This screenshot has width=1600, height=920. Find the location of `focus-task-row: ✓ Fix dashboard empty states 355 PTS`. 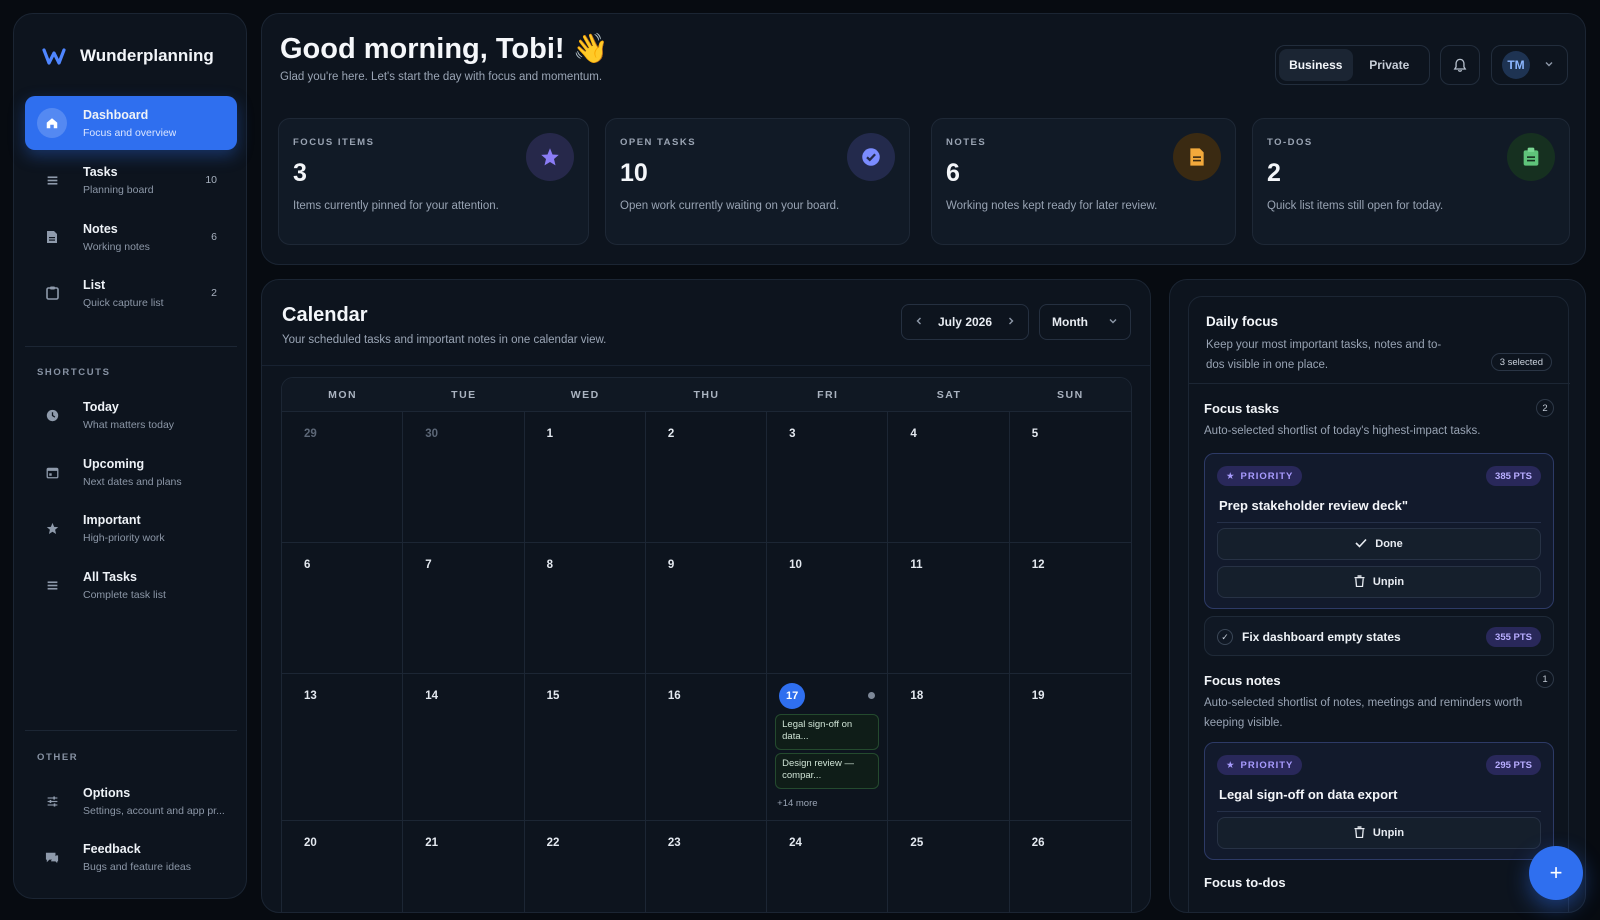

focus-task-row: ✓ Fix dashboard empty states 355 PTS is located at coordinates (1379, 636).